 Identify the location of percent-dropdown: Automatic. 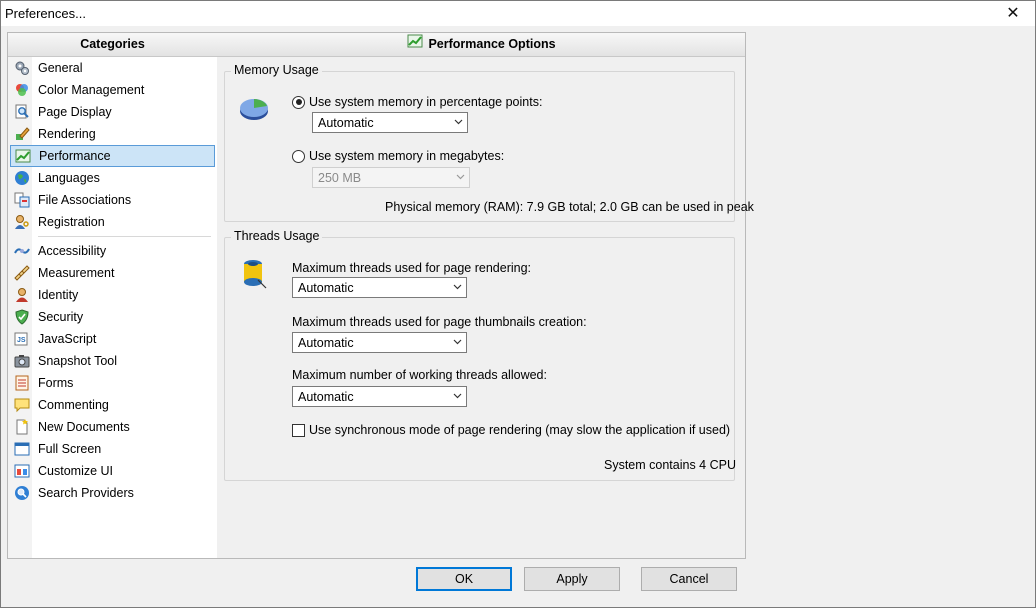
(390, 122).